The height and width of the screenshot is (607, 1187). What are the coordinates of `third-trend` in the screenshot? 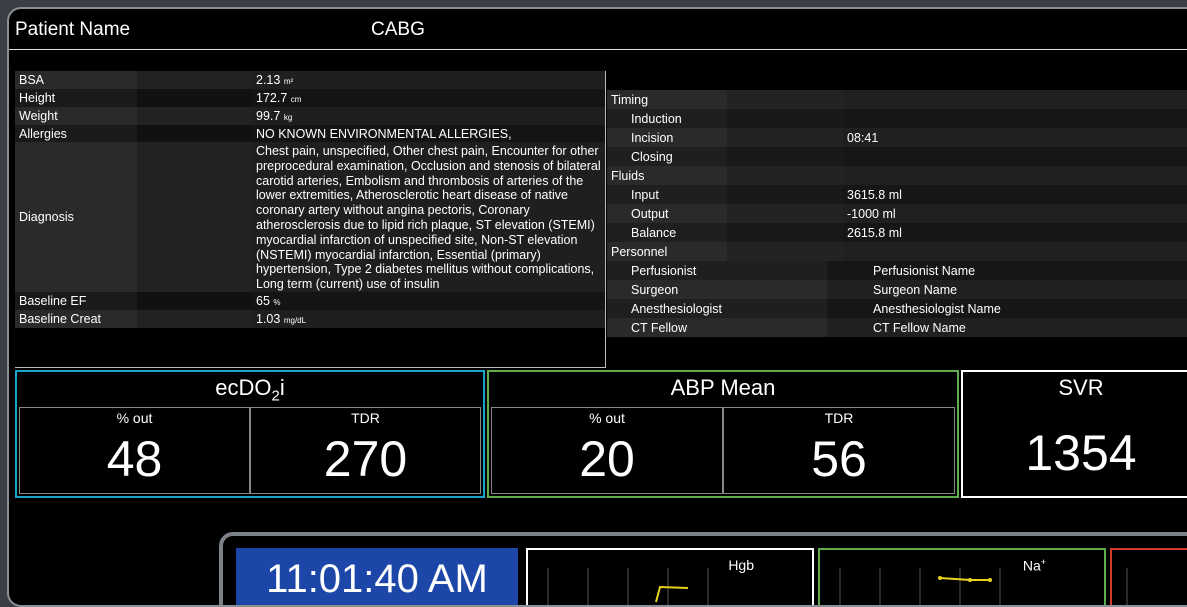 It's located at (1148, 576).